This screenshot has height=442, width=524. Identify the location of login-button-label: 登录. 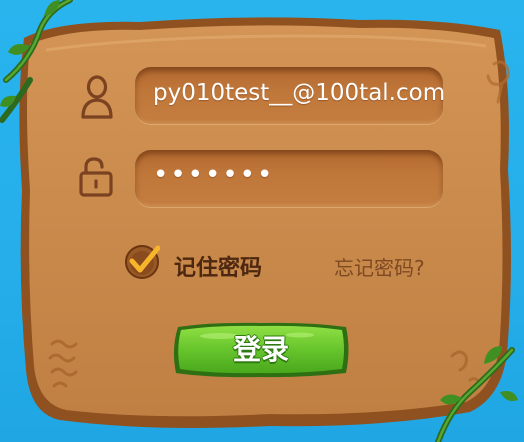
(260, 349).